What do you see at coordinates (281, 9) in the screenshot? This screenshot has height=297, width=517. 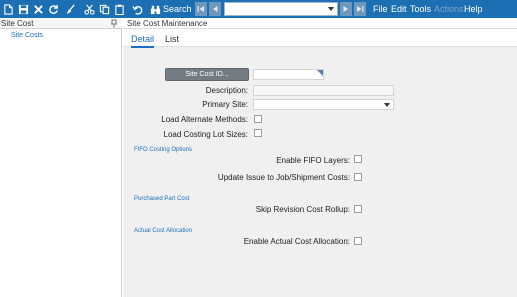 I see `record-navigator-select` at bounding box center [281, 9].